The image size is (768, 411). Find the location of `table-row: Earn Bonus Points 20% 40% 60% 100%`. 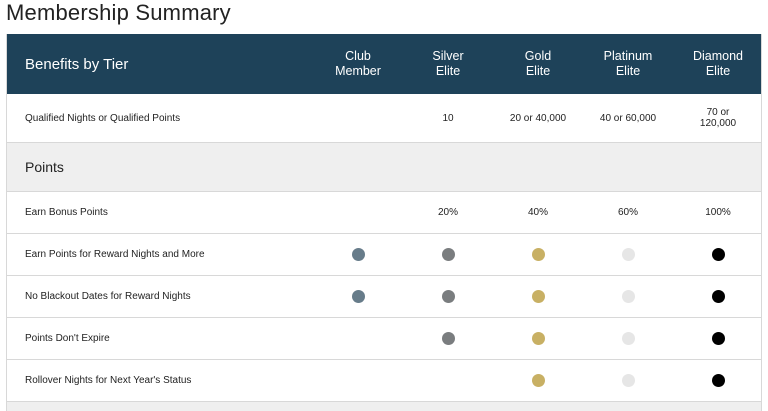

table-row: Earn Bonus Points 20% 40% 60% 100% is located at coordinates (384, 213).